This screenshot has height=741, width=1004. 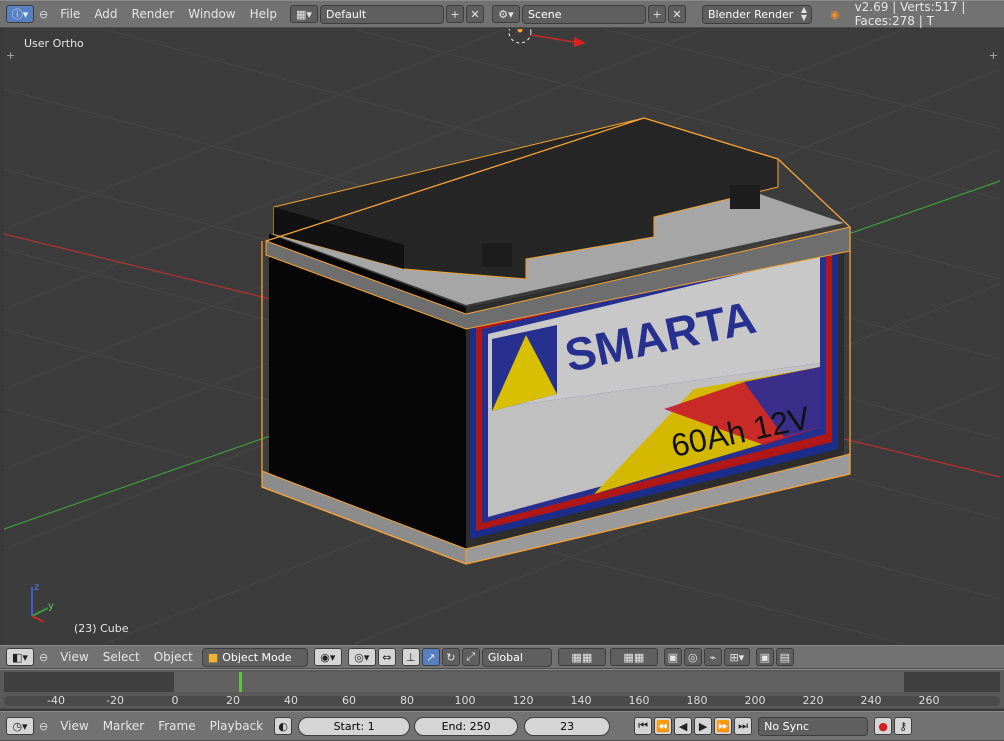 What do you see at coordinates (526, 198) in the screenshot?
I see `lid-raised-cover` at bounding box center [526, 198].